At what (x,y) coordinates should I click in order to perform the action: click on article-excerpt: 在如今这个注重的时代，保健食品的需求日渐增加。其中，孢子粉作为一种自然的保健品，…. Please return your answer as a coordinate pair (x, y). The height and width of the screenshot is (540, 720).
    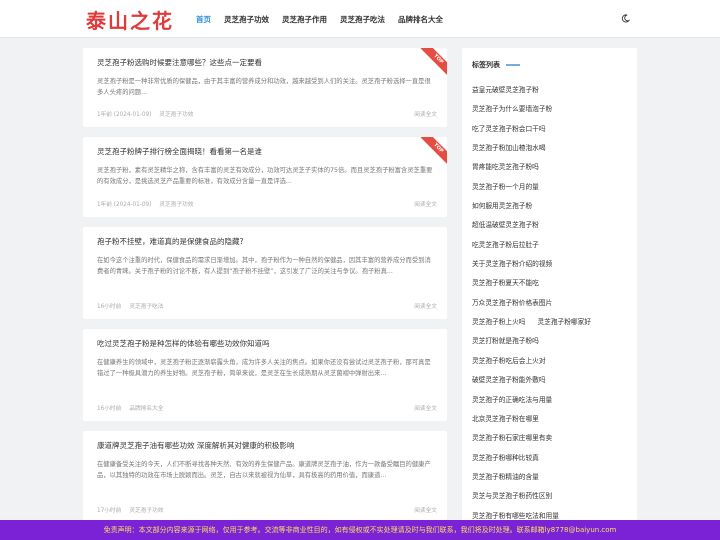
    Looking at the image, I should click on (264, 266).